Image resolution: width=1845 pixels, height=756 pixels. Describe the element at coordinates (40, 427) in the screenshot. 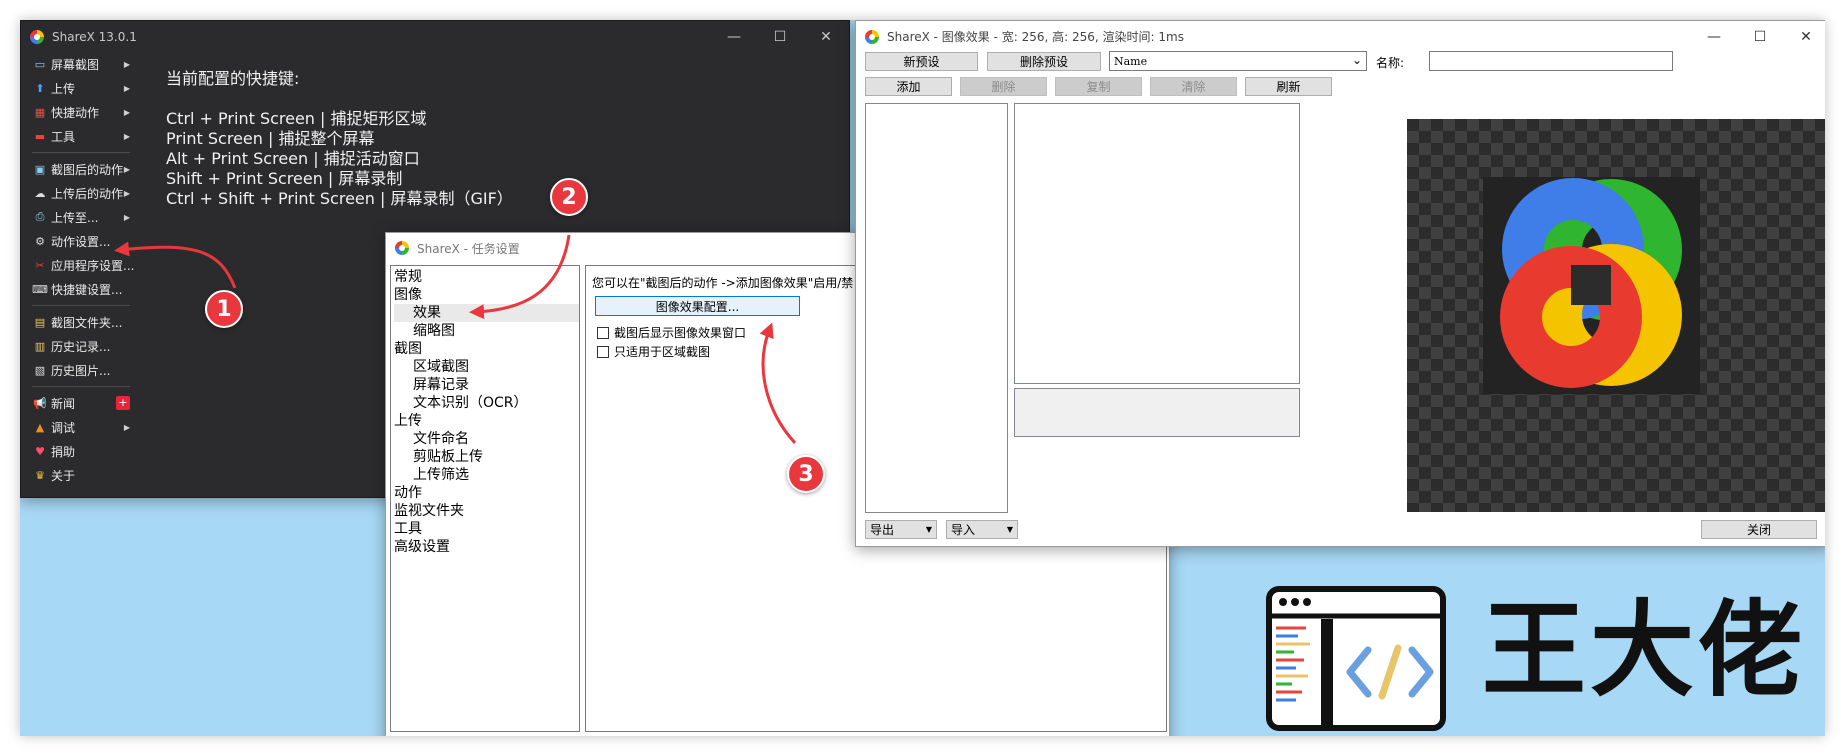

I see `traffic-cone-icon: ▲` at that location.